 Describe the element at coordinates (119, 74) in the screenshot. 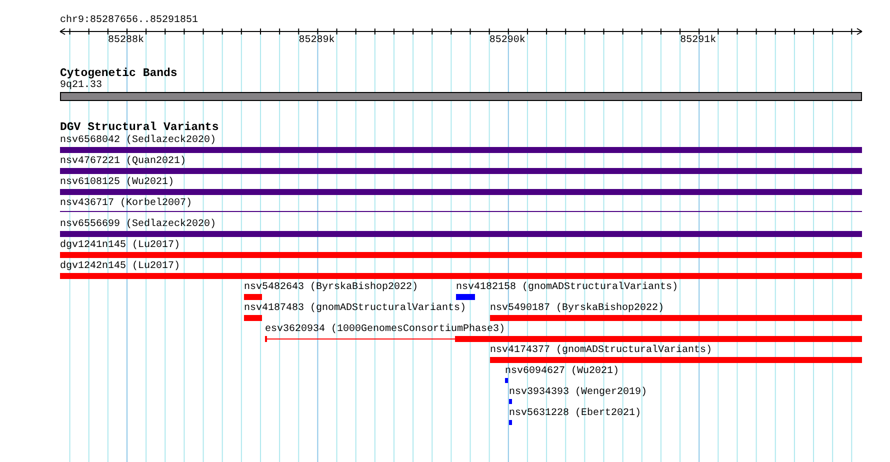

I see `track-title: Cytogenetic Bands` at that location.